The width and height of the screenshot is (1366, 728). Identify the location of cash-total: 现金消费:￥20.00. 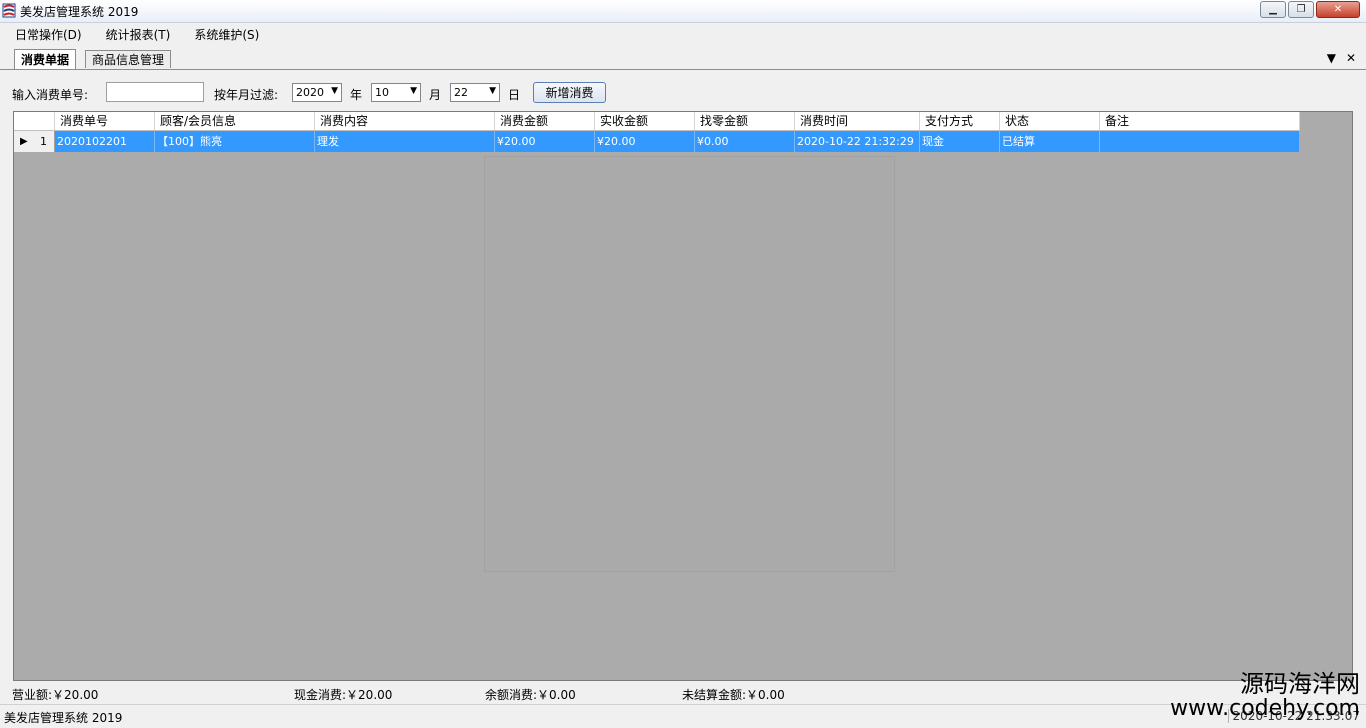
(343, 695).